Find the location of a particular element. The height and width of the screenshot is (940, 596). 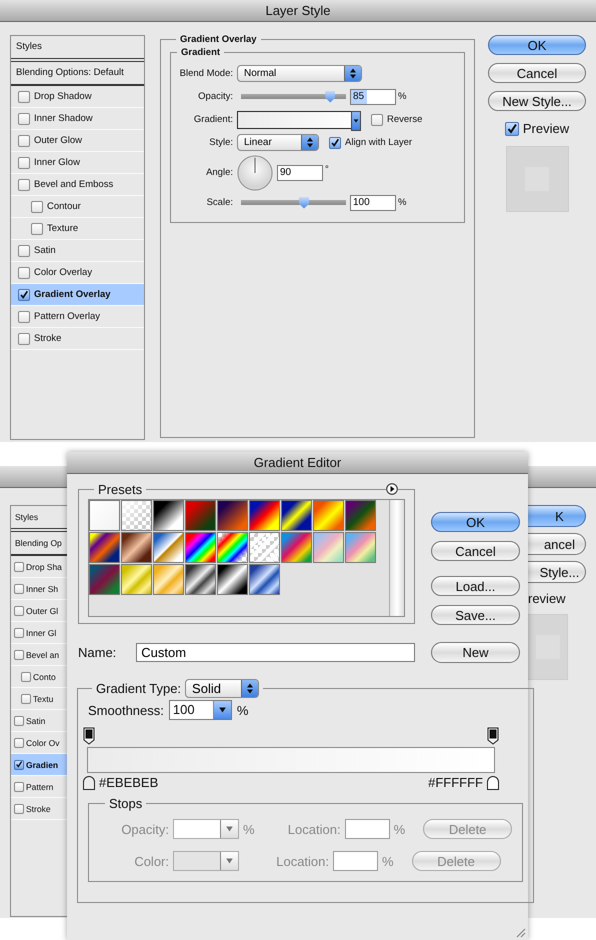

scale-field: 100 is located at coordinates (373, 202).